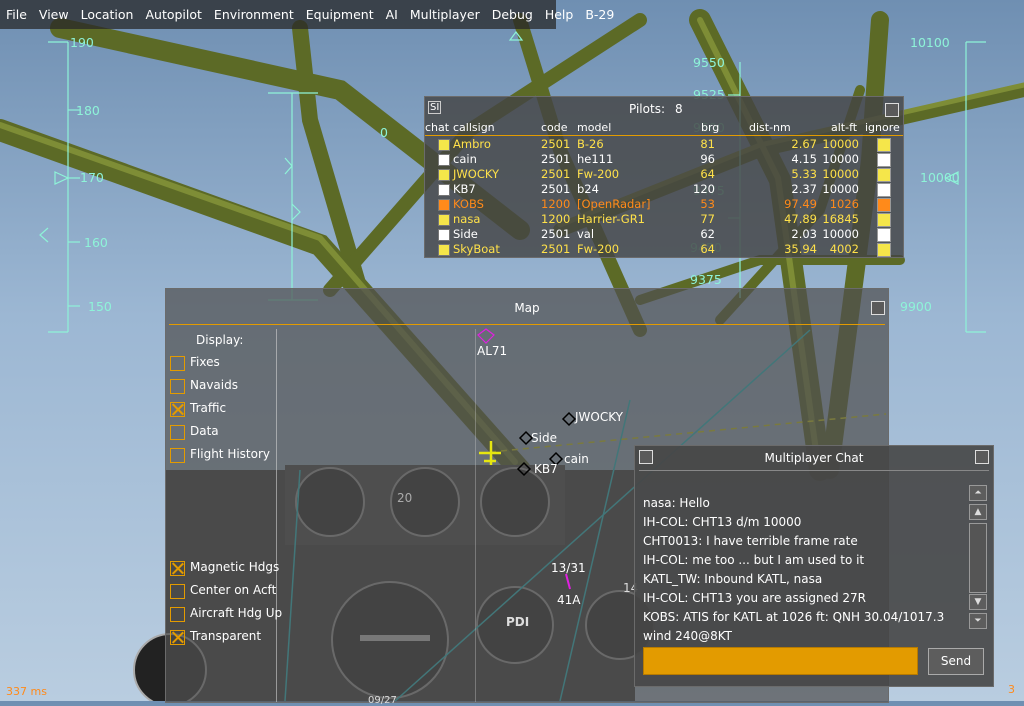  What do you see at coordinates (664, 189) in the screenshot?
I see `pilot-row: KB7 2501 b24 120 2.37 10000` at bounding box center [664, 189].